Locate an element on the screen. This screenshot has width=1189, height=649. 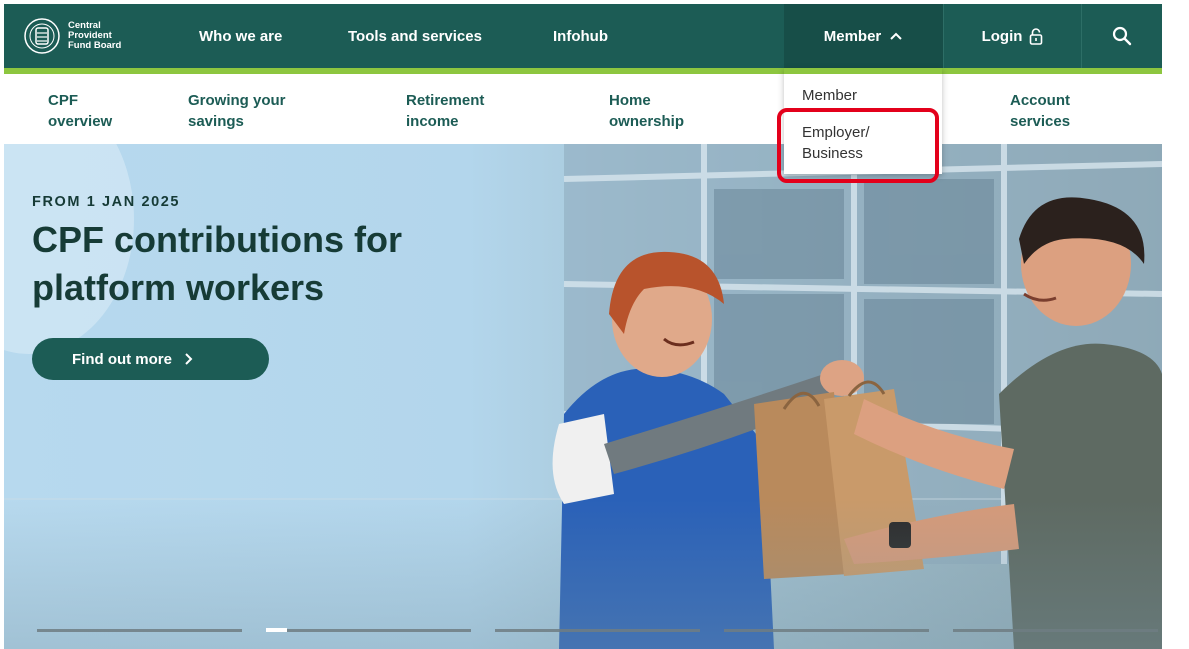
nav-member-toggle: Member is located at coordinates (863, 36).